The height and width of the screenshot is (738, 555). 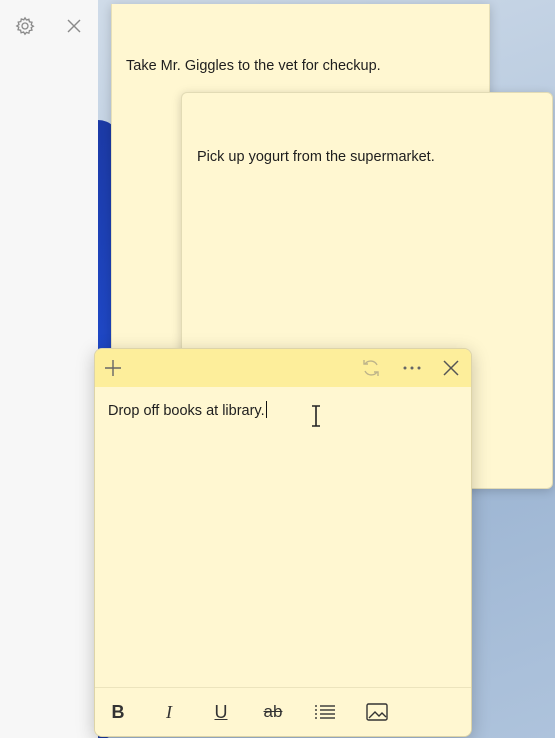 What do you see at coordinates (316, 416) in the screenshot?
I see `ibeam-cursor-icon` at bounding box center [316, 416].